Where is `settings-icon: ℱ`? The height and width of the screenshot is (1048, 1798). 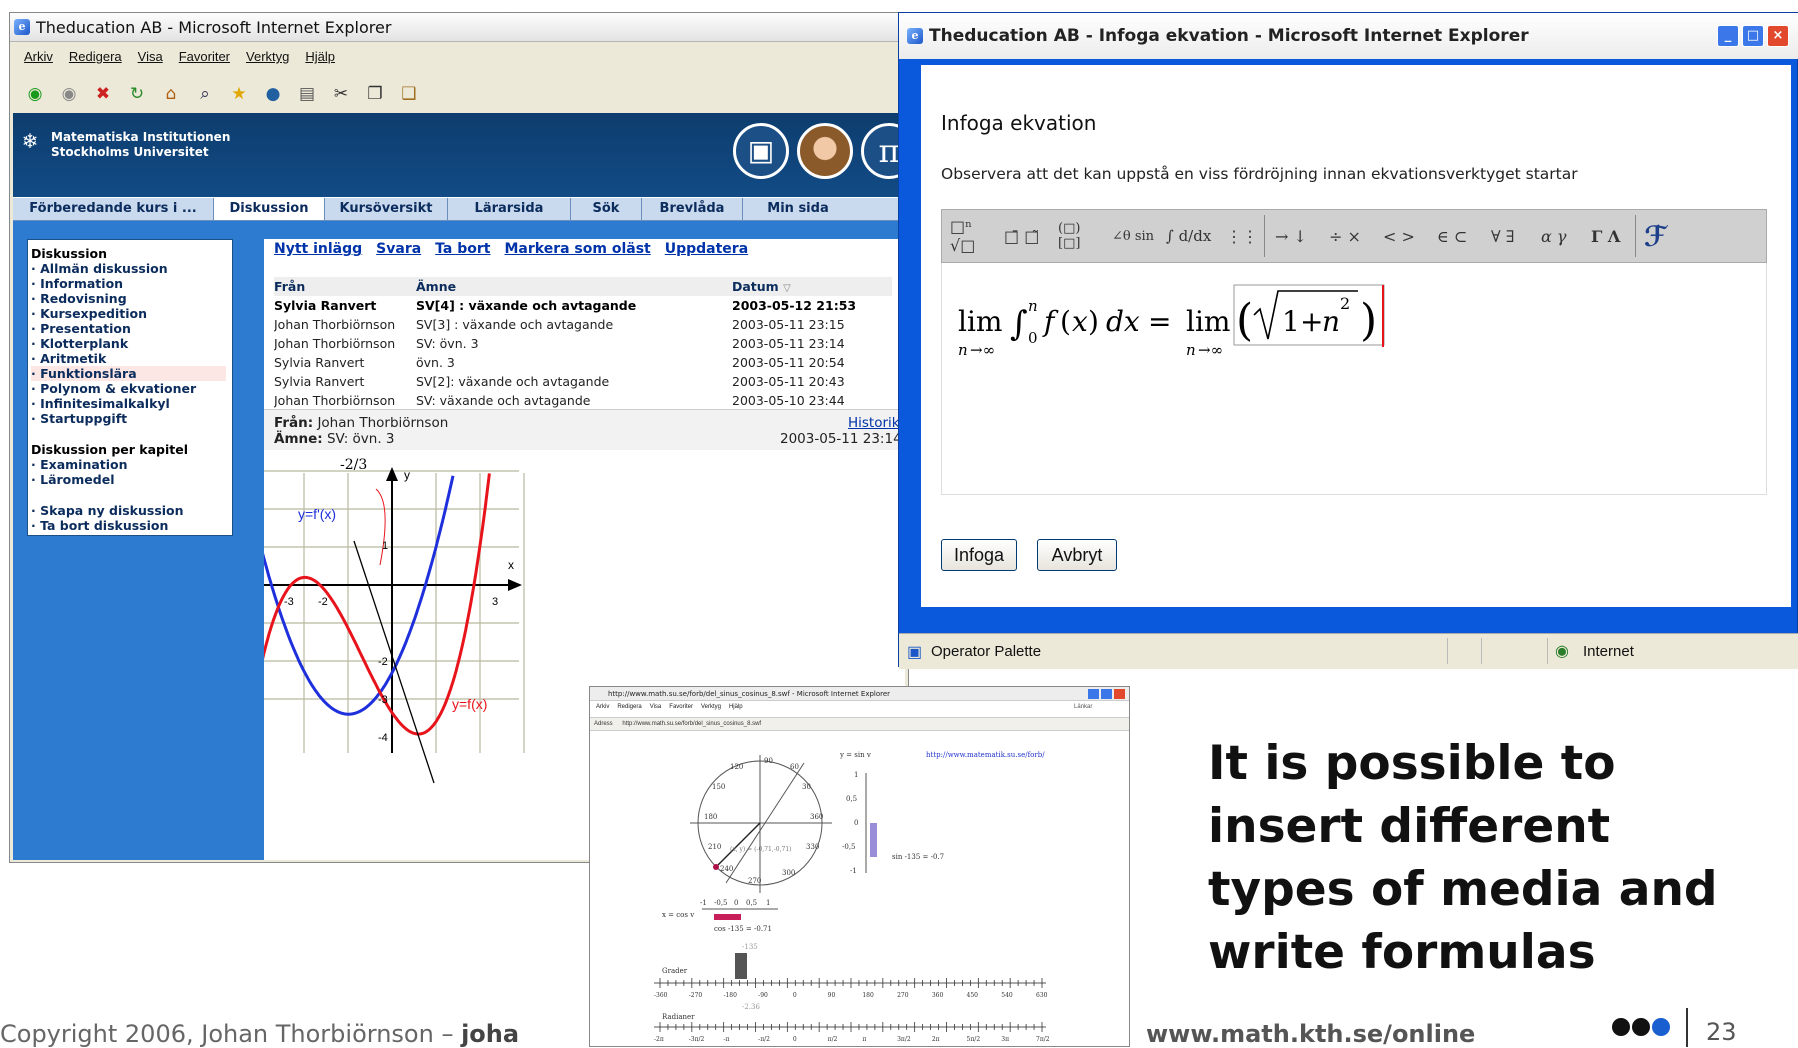 settings-icon: ℱ is located at coordinates (1655, 236).